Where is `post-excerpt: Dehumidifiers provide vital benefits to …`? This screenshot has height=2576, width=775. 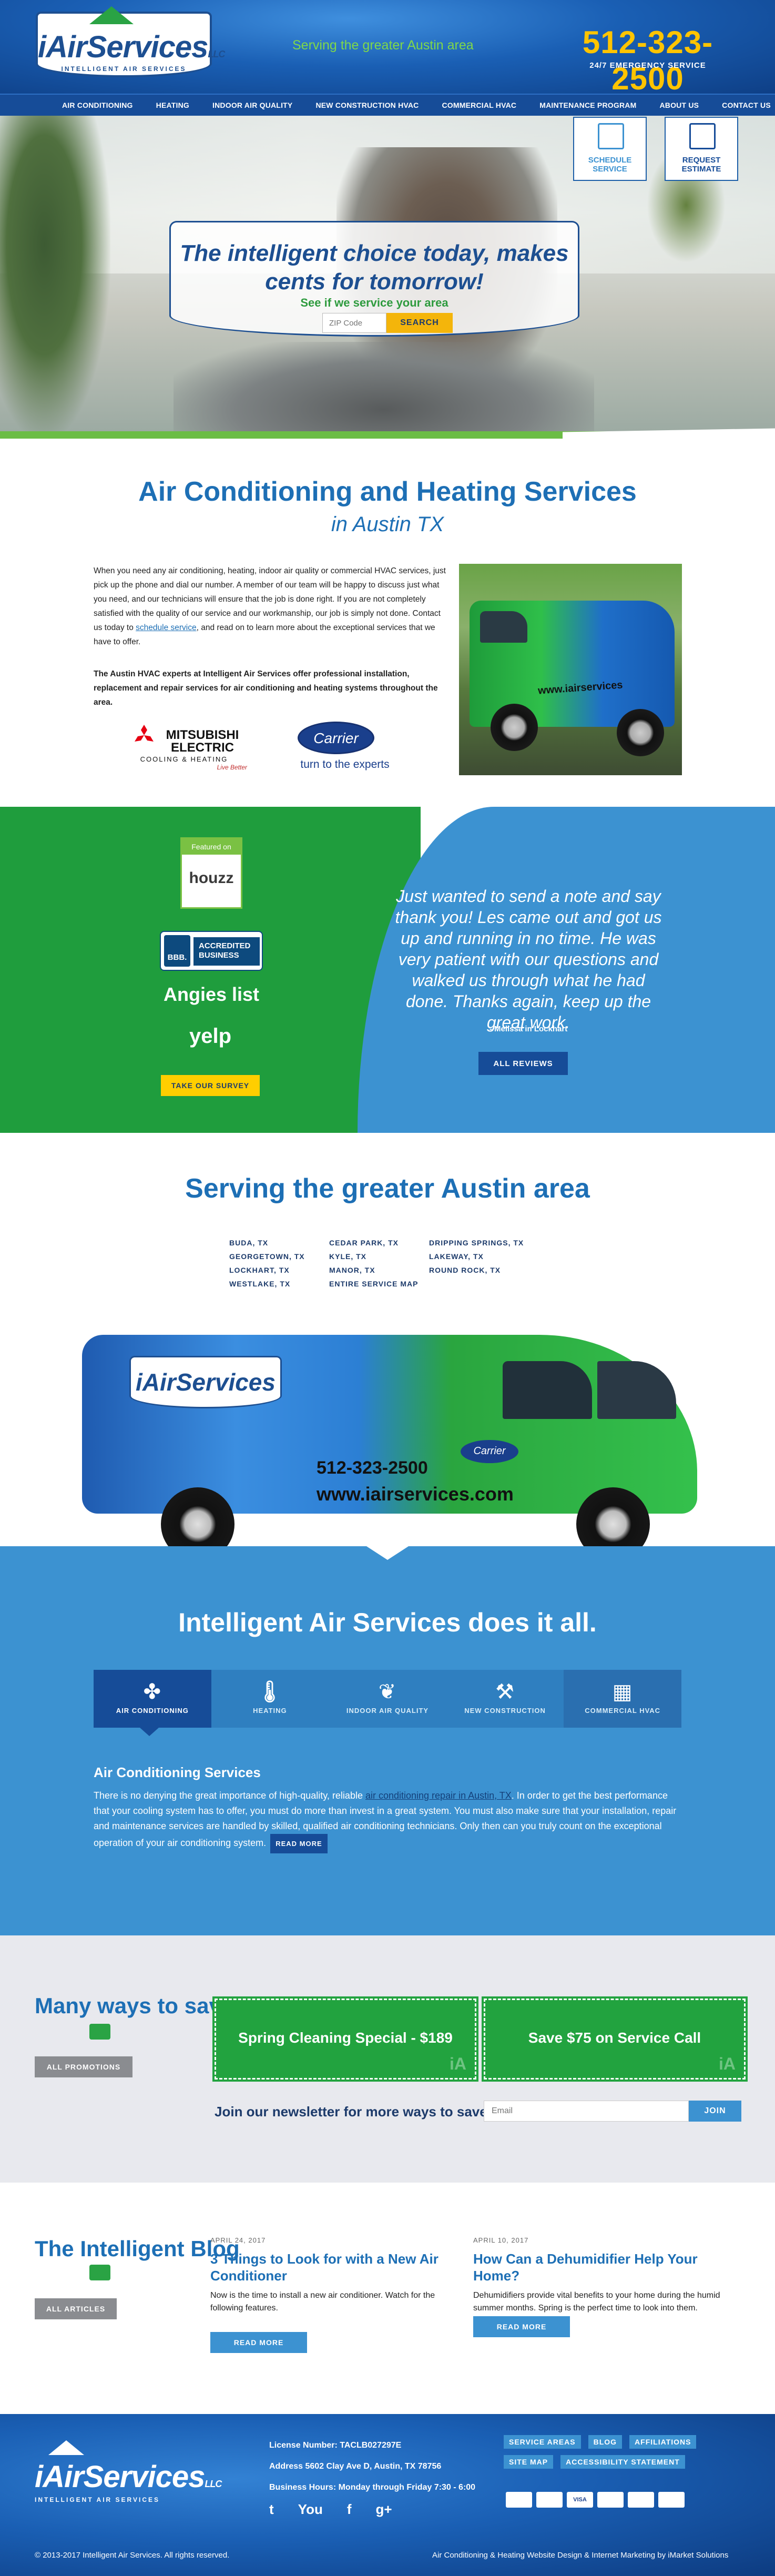
post-excerpt: Dehumidifiers provide vital benefits to … is located at coordinates (596, 2302).